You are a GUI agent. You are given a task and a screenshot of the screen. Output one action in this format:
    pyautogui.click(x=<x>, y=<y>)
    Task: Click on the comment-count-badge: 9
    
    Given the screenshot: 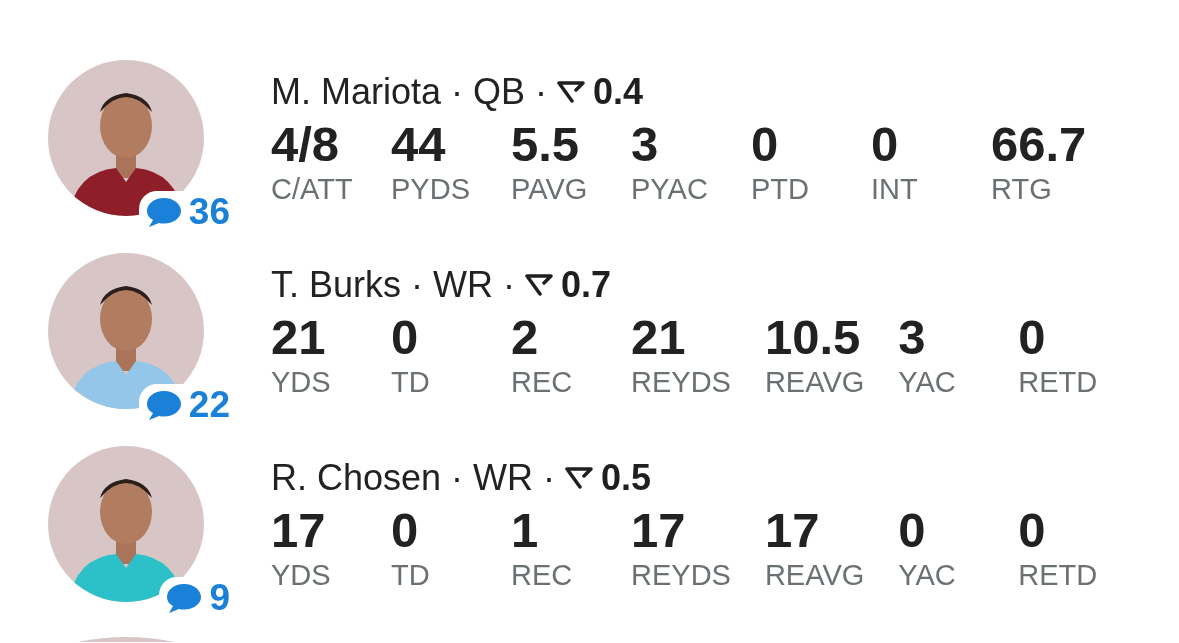 What is the action you would take?
    pyautogui.click(x=195, y=596)
    